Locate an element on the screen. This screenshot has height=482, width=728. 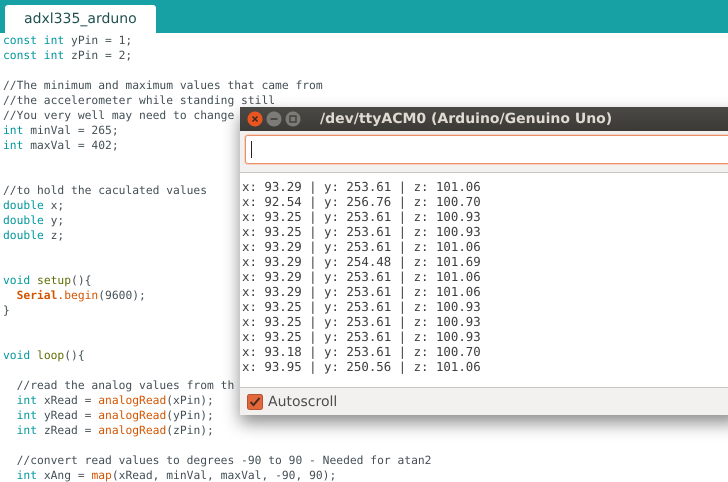
checkbox is located at coordinates (255, 402).